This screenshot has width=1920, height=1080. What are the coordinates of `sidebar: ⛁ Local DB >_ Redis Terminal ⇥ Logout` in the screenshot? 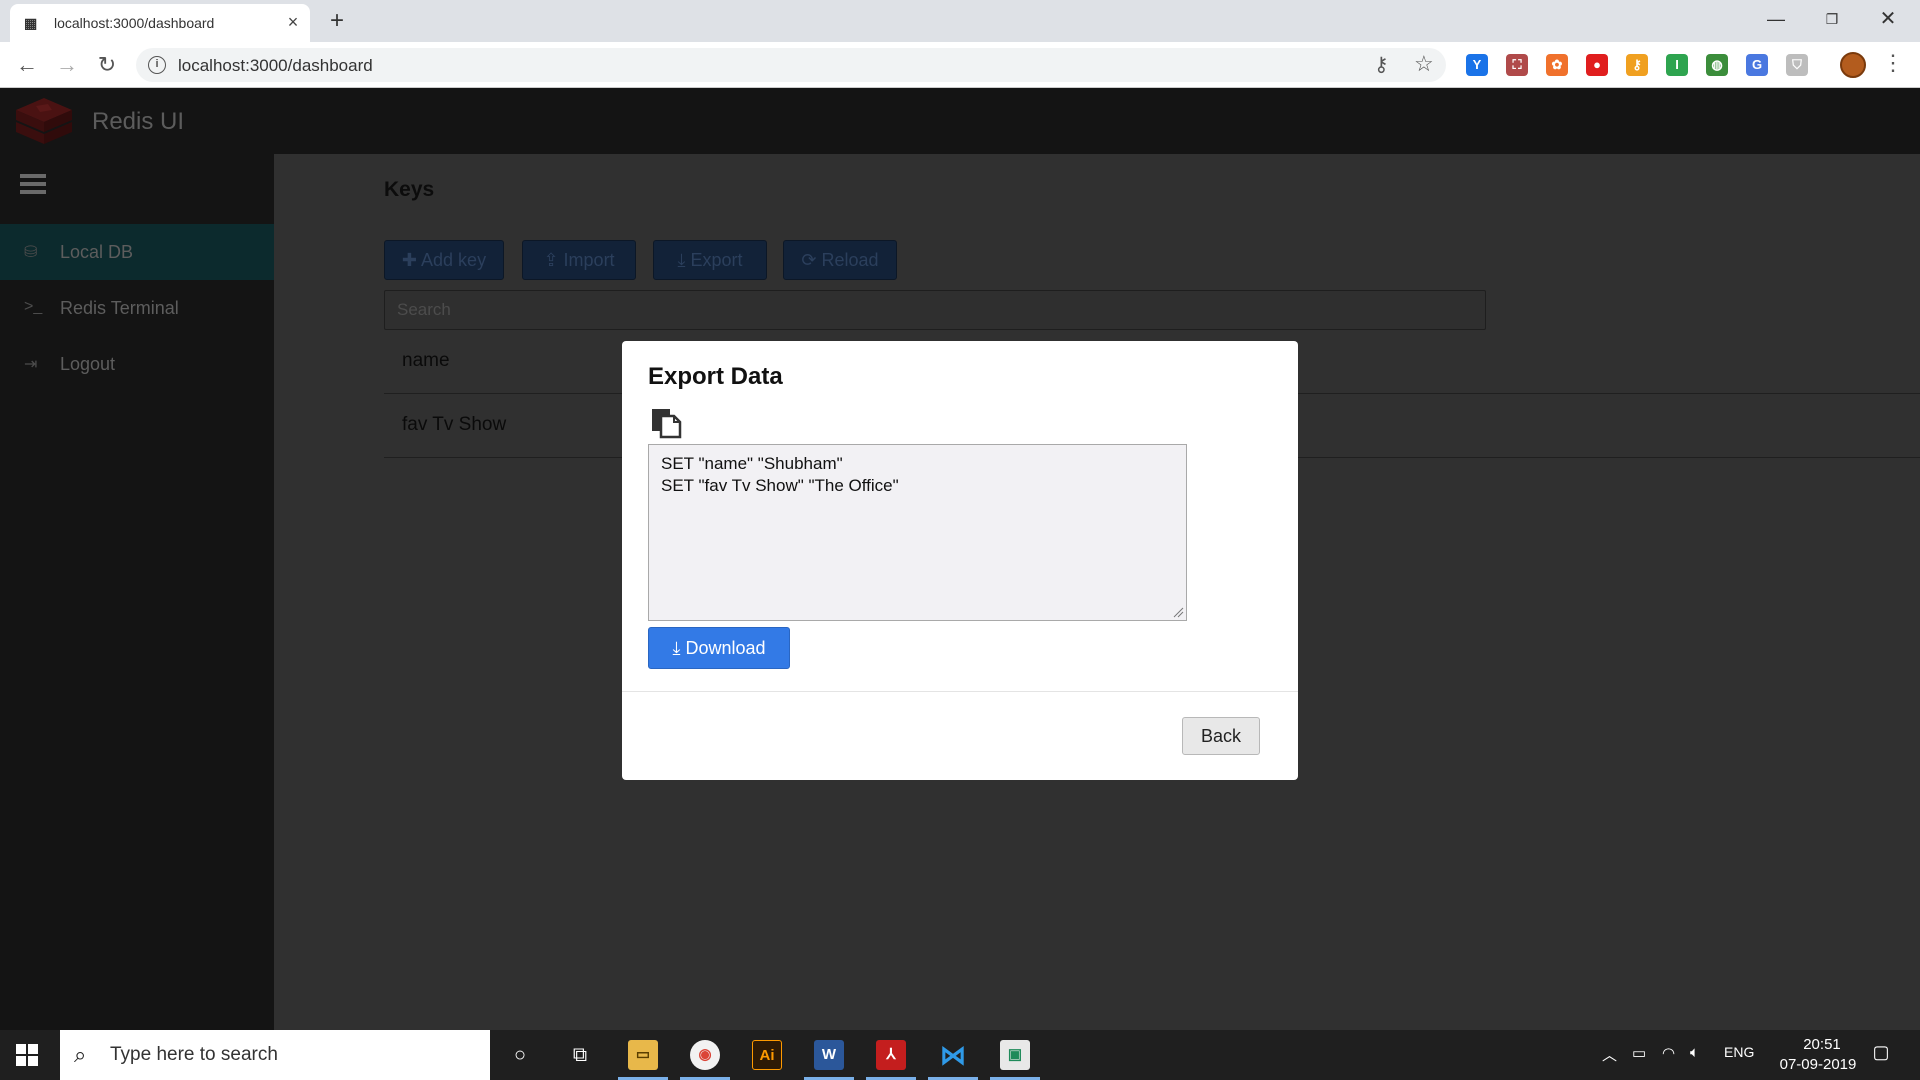 It's located at (137, 592).